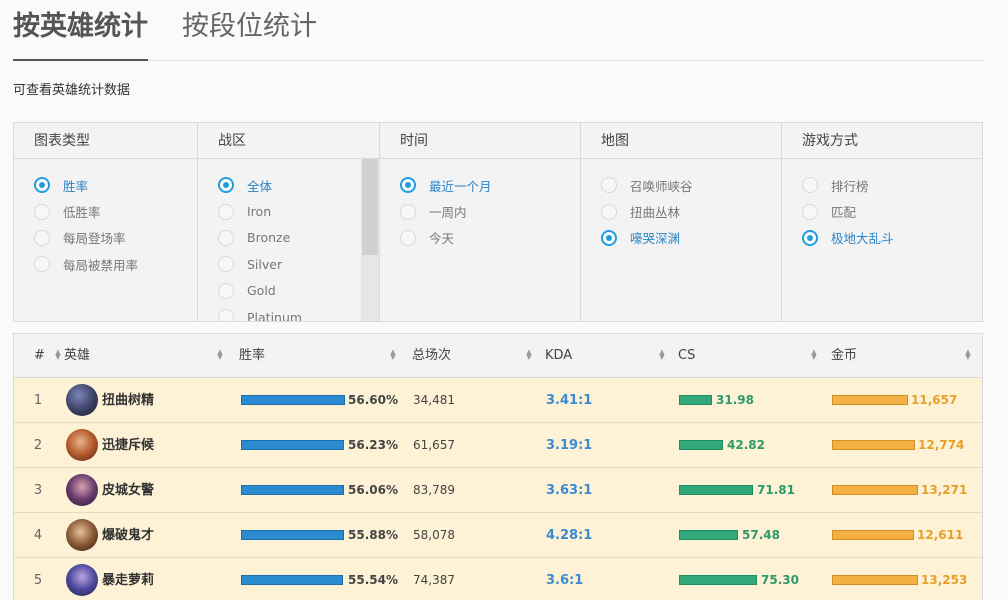 The width and height of the screenshot is (1008, 600). Describe the element at coordinates (128, 579) in the screenshot. I see `hero-name: 暴走萝莉` at that location.